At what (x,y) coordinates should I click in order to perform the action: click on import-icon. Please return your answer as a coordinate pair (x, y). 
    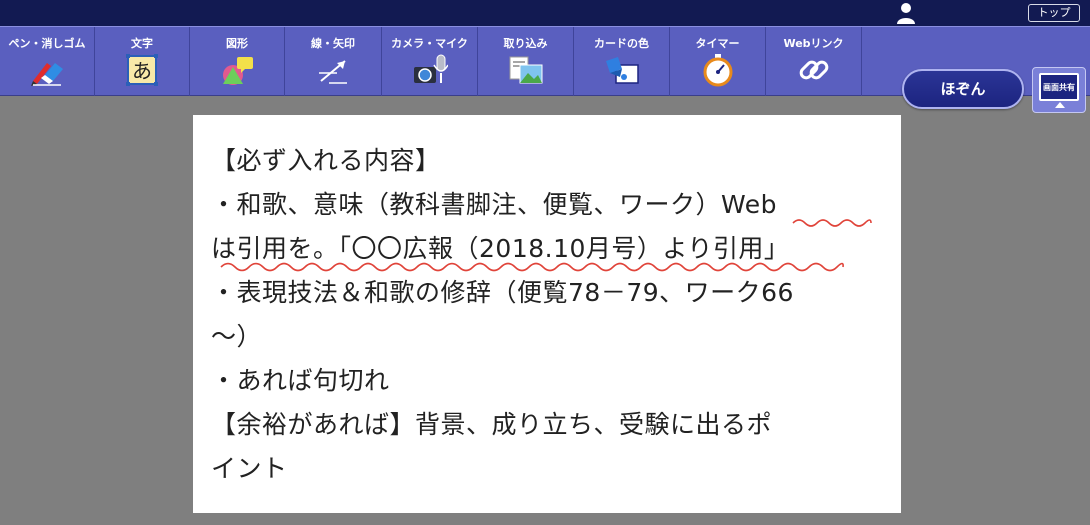
    Looking at the image, I should click on (525, 70).